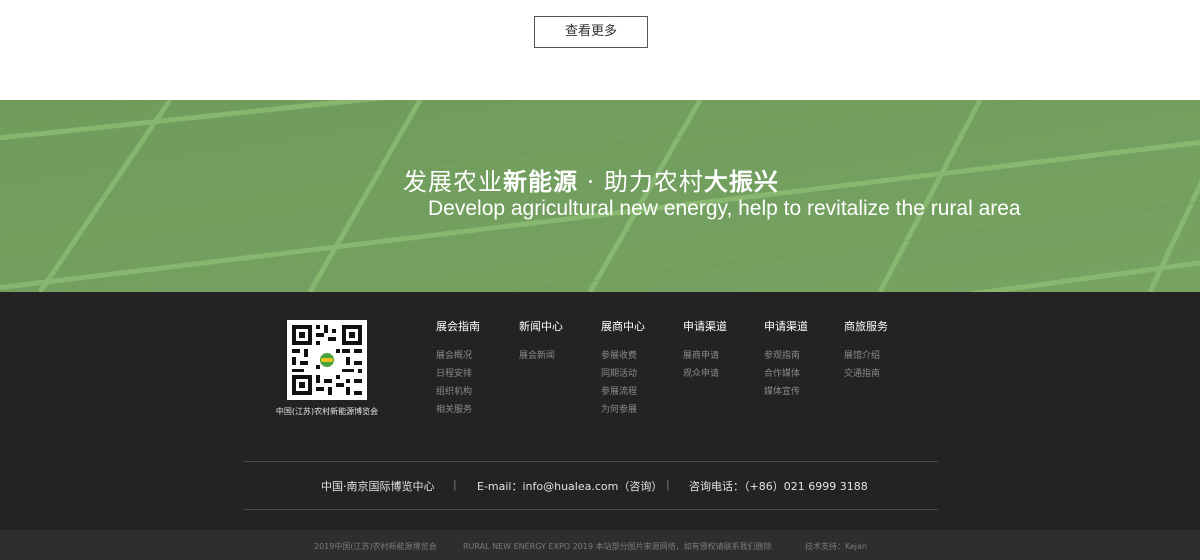  I want to click on footer-column-exhibitor-center: 展商中心 参展收费 同期活动 参展流程 为何参展, so click(623, 371).